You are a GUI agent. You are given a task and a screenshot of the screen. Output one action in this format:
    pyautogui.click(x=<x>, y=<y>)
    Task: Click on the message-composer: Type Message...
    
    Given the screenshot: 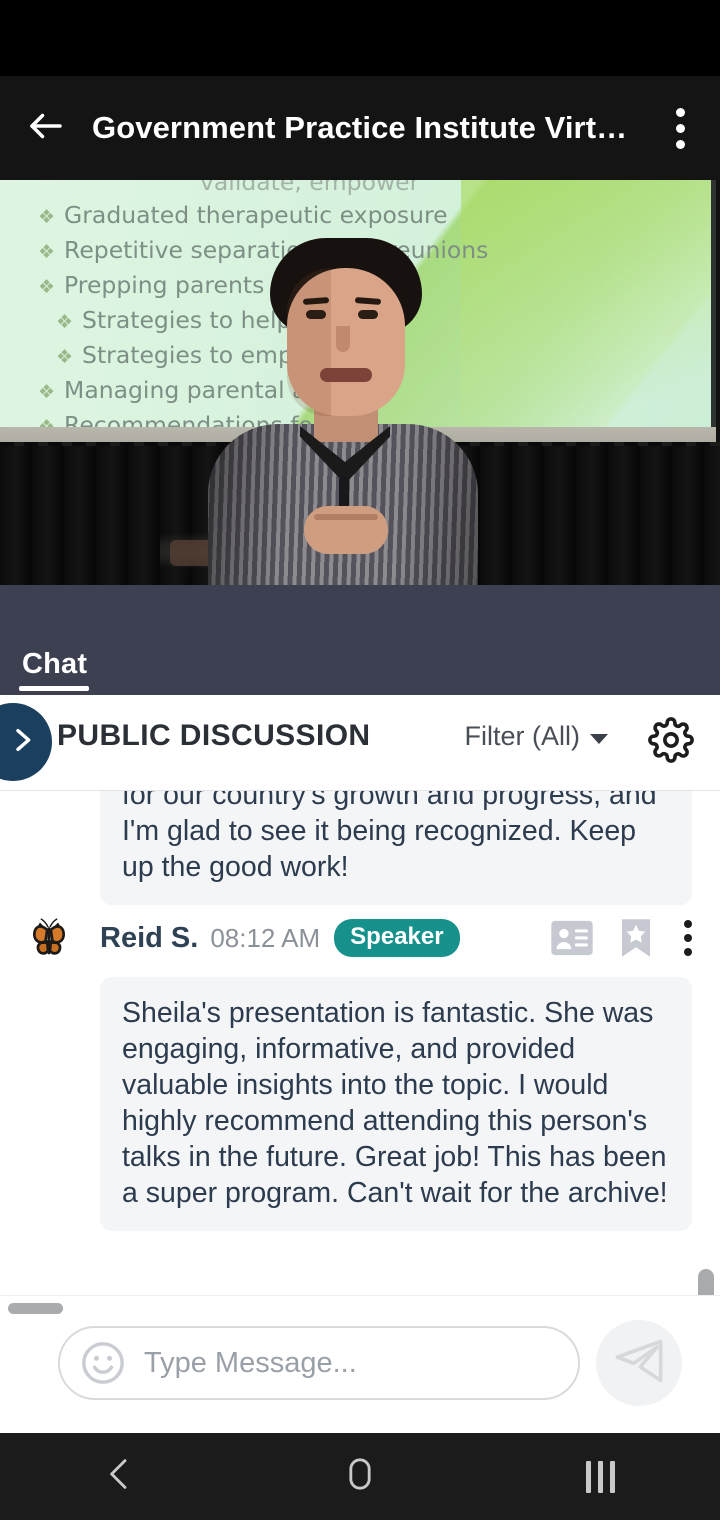 What is the action you would take?
    pyautogui.click(x=360, y=1364)
    